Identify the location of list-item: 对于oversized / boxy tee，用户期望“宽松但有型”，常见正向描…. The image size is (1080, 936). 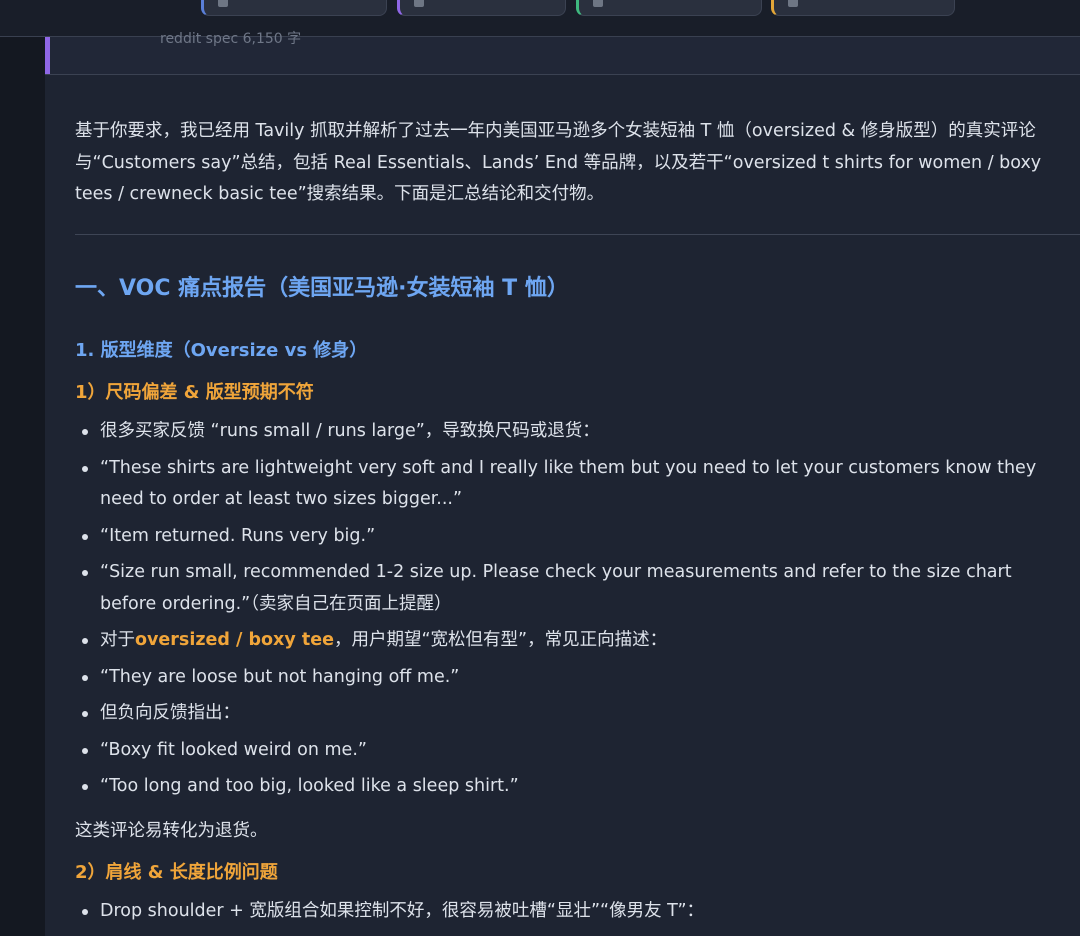
(570, 641).